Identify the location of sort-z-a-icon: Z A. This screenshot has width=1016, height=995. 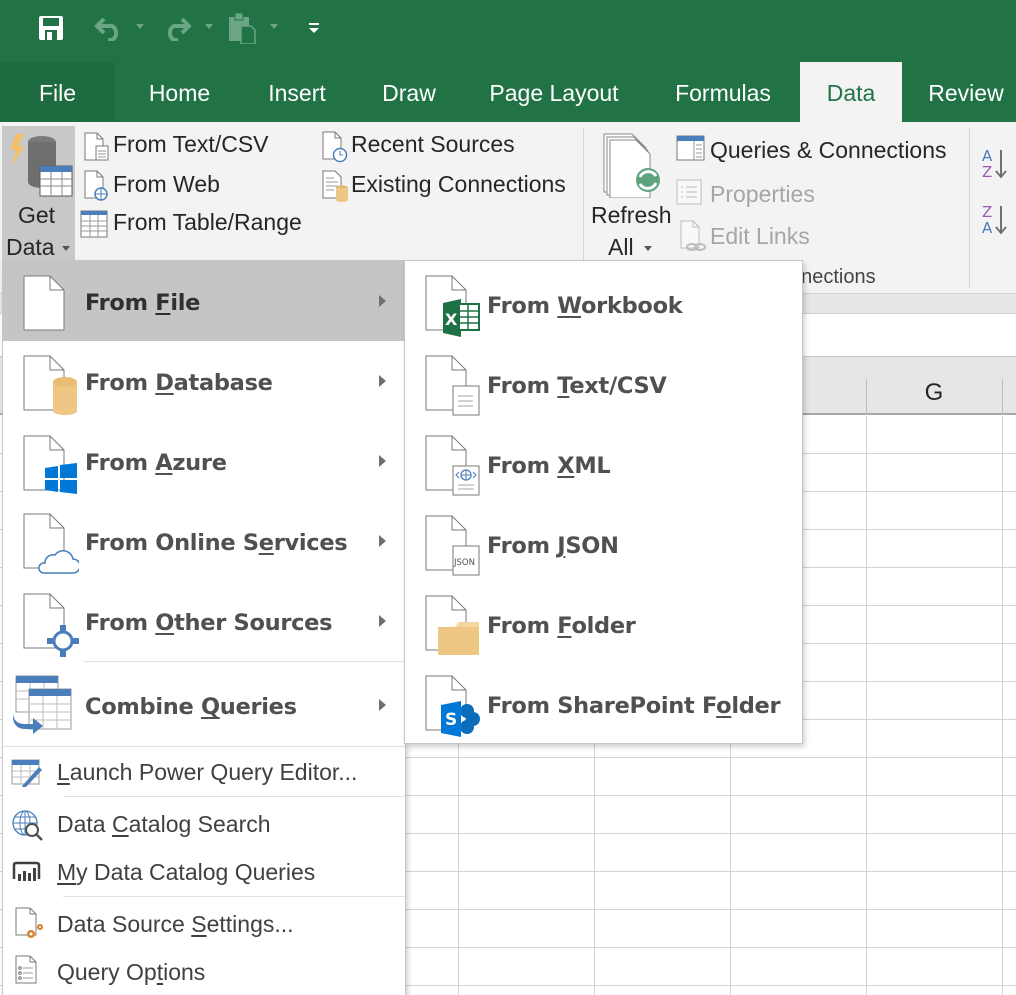
(994, 220).